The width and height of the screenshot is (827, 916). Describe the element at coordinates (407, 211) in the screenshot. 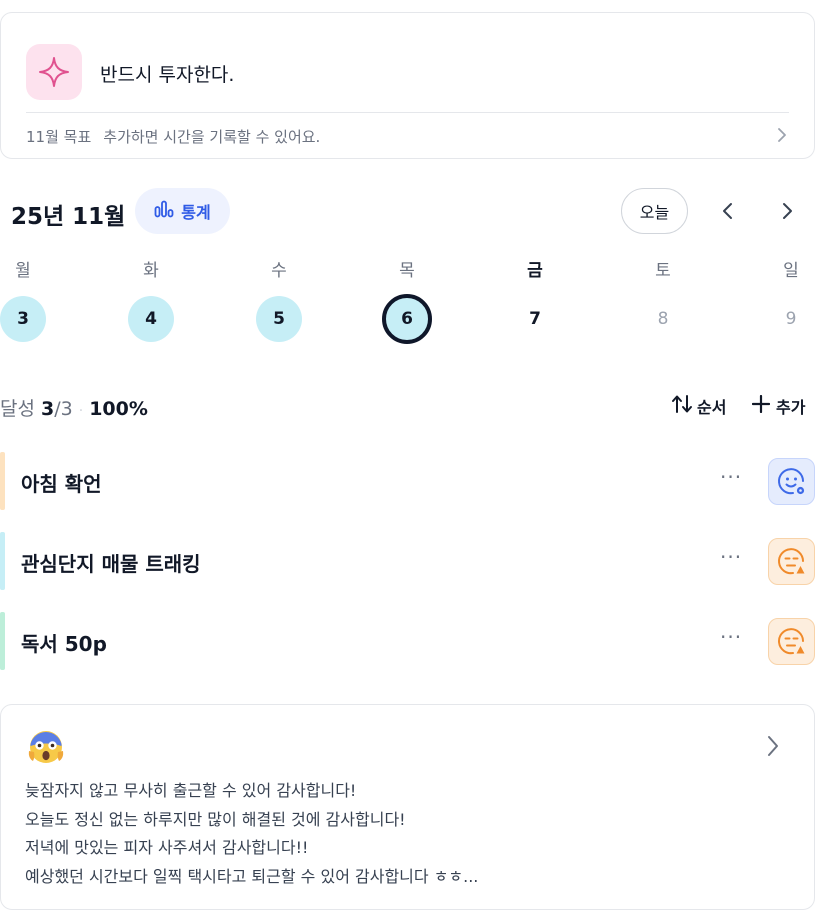

I see `calendar-header: 25년 11월 통계 오늘` at that location.